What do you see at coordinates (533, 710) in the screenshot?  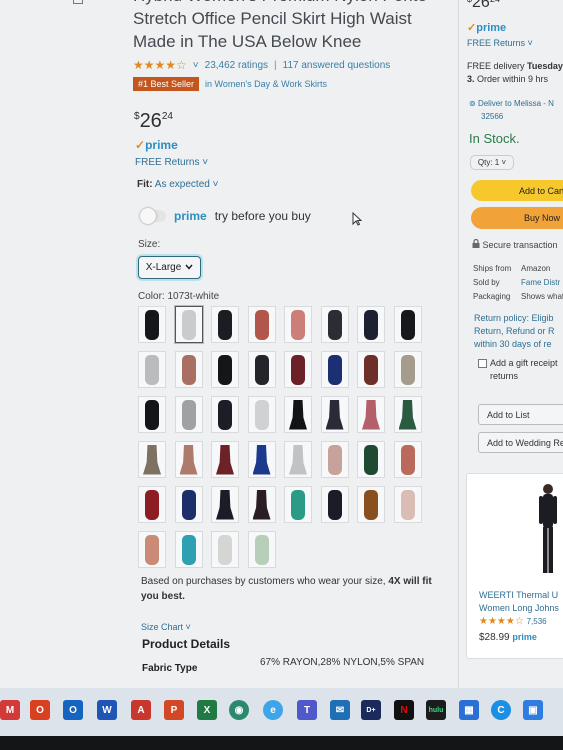 I see `store-icon: ▣` at bounding box center [533, 710].